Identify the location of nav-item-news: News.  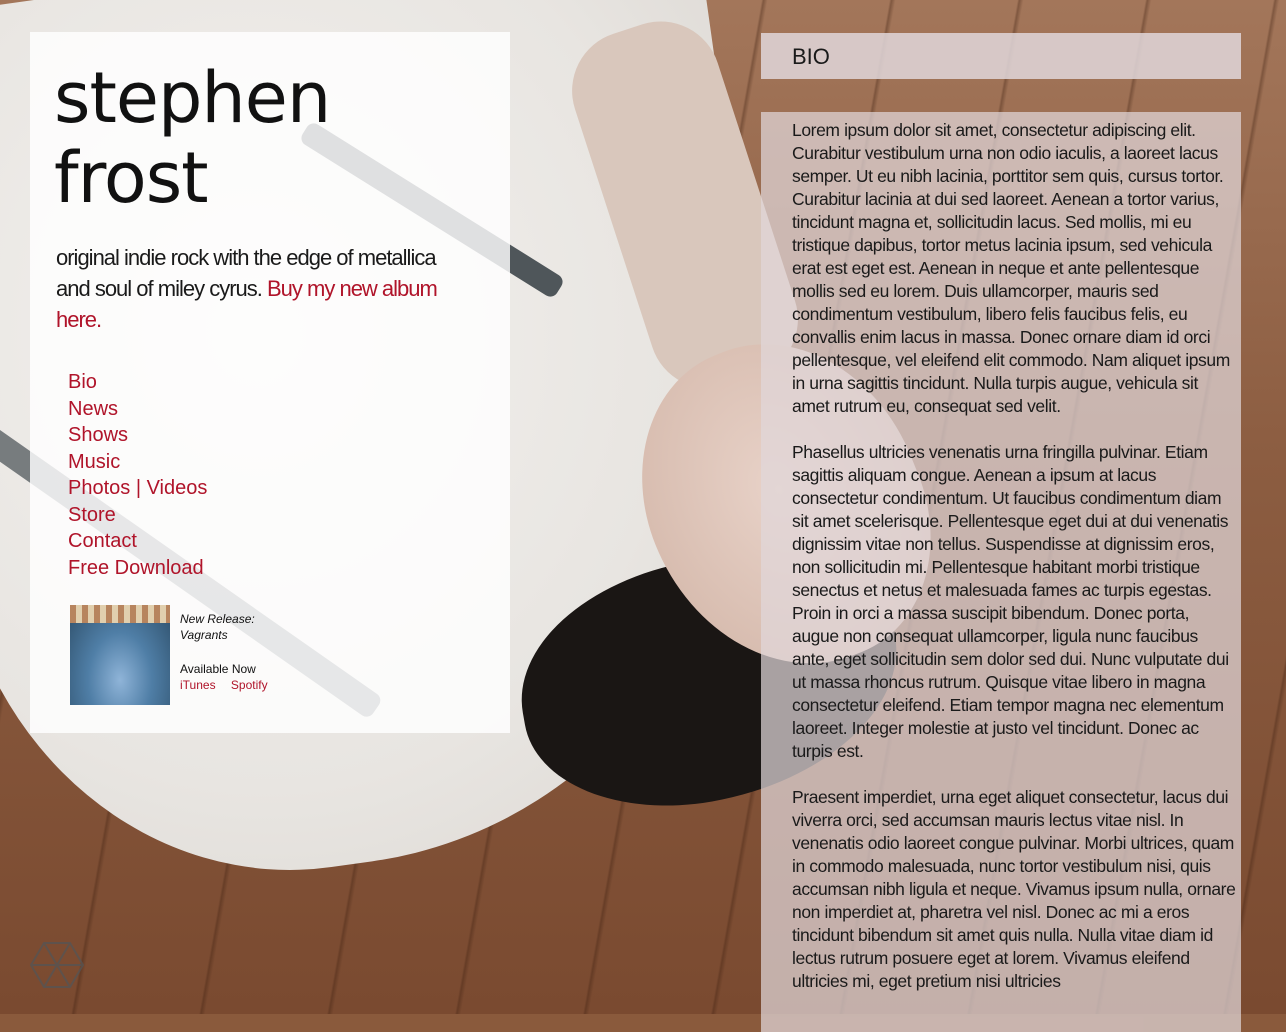
(137, 409).